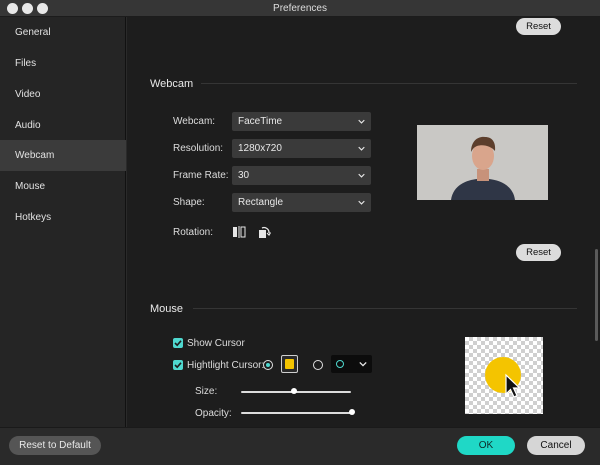 Image resolution: width=600 pixels, height=465 pixels. What do you see at coordinates (63, 125) in the screenshot?
I see `sidebar-item-audio: Audio` at bounding box center [63, 125].